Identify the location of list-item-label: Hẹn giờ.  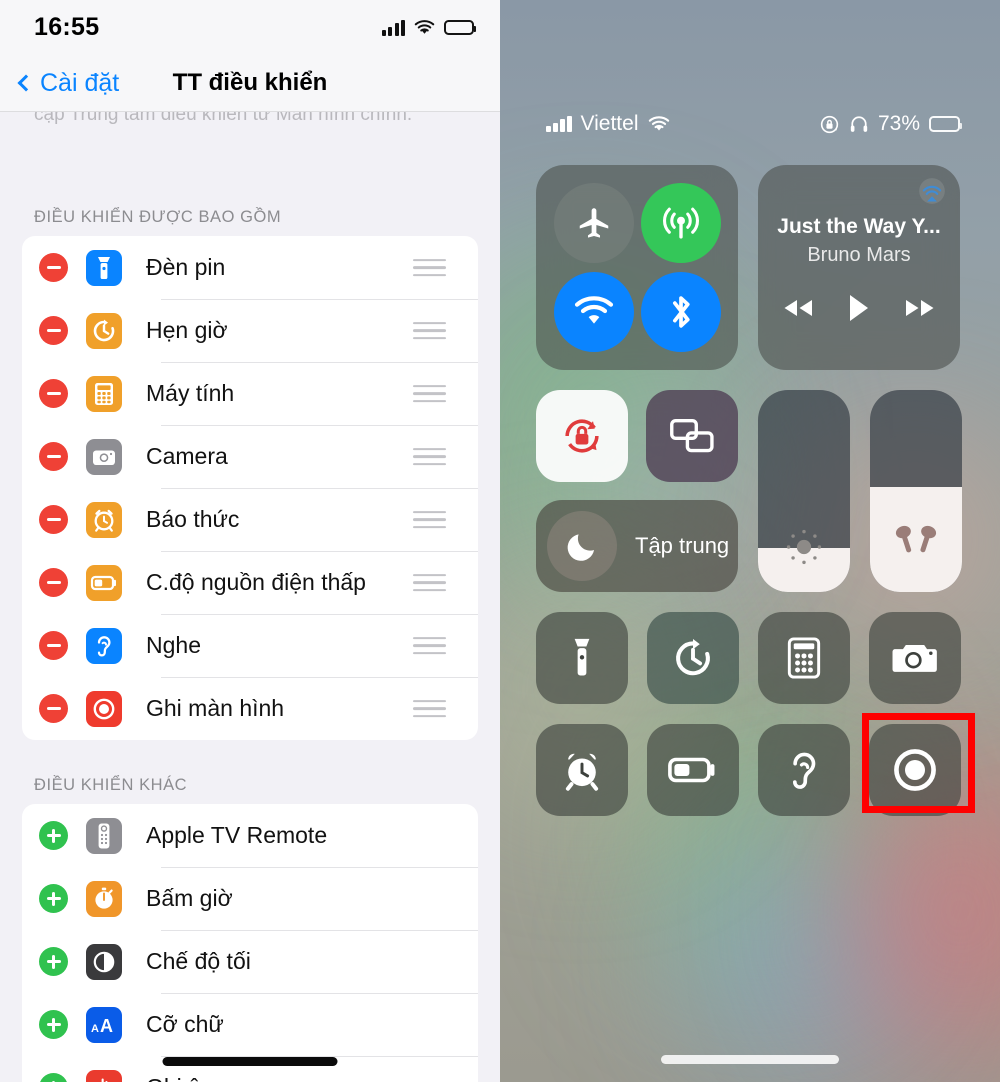
(187, 330).